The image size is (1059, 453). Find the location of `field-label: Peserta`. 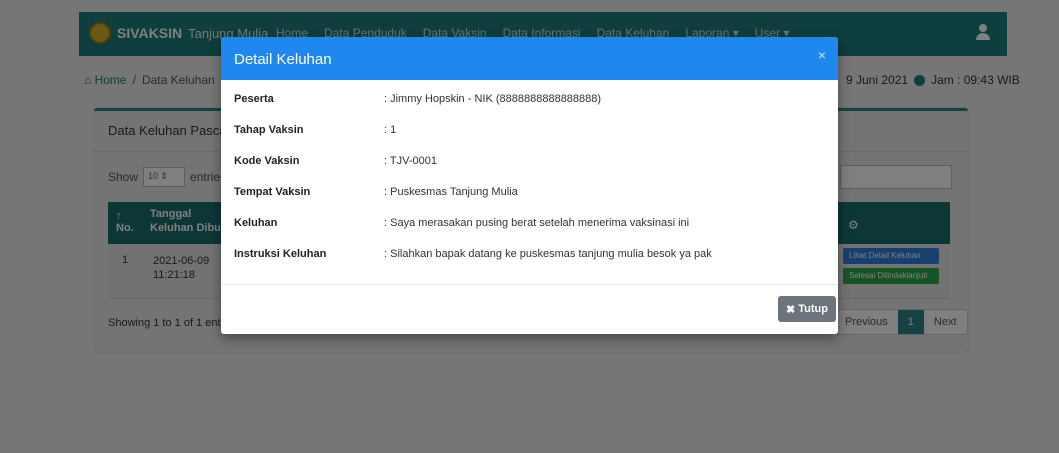

field-label: Peserta is located at coordinates (254, 99).